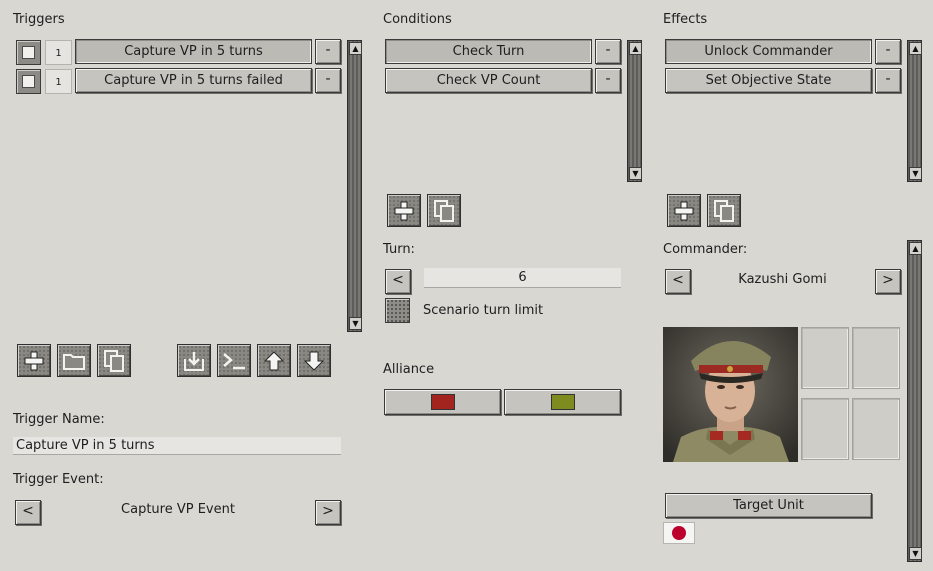 This screenshot has width=933, height=571. I want to click on trigger-1-remove-button: -, so click(328, 51).